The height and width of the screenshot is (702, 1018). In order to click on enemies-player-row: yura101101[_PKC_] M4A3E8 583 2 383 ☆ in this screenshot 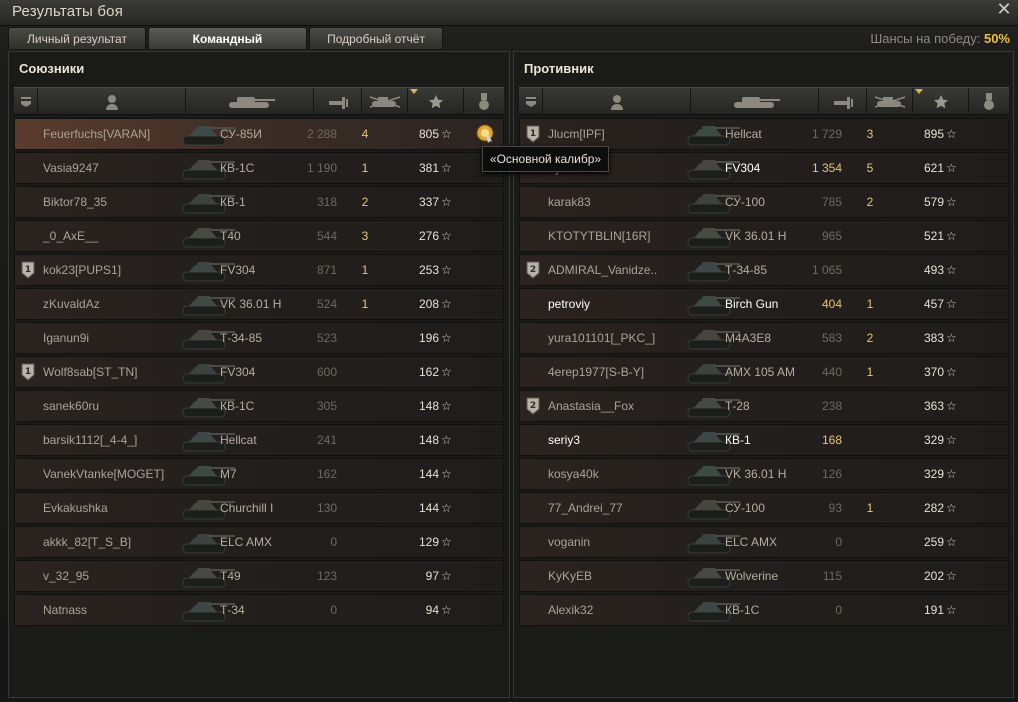, I will do `click(764, 338)`.